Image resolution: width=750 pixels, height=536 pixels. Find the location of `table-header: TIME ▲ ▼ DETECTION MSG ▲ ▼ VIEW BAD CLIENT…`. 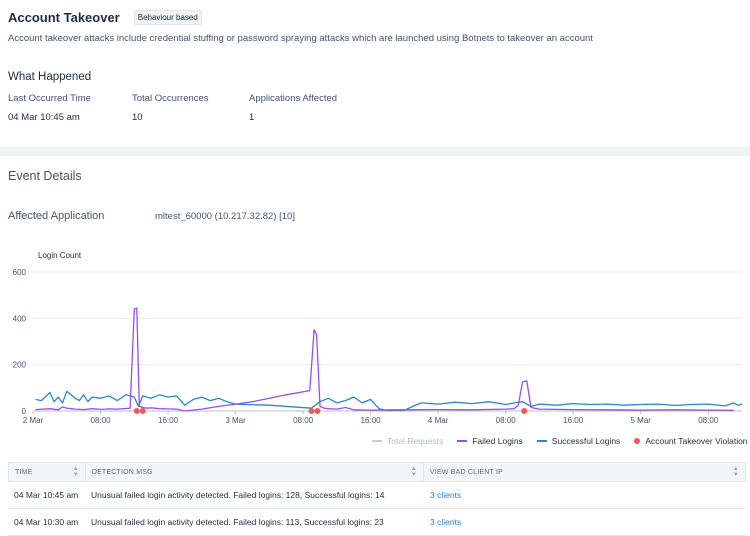

table-header: TIME ▲ ▼ DETECTION MSG ▲ ▼ VIEW BAD CLIENT… is located at coordinates (377, 472).